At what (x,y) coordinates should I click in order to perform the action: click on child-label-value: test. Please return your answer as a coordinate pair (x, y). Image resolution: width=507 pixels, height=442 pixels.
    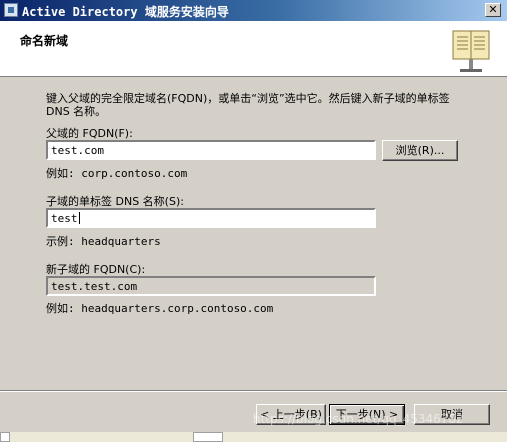
    Looking at the image, I should click on (64, 218).